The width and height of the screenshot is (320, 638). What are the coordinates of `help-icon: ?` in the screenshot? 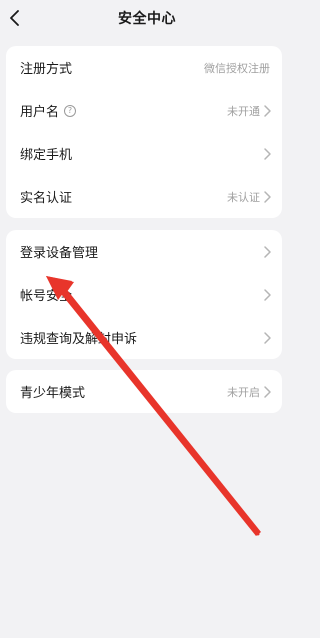 It's located at (70, 110).